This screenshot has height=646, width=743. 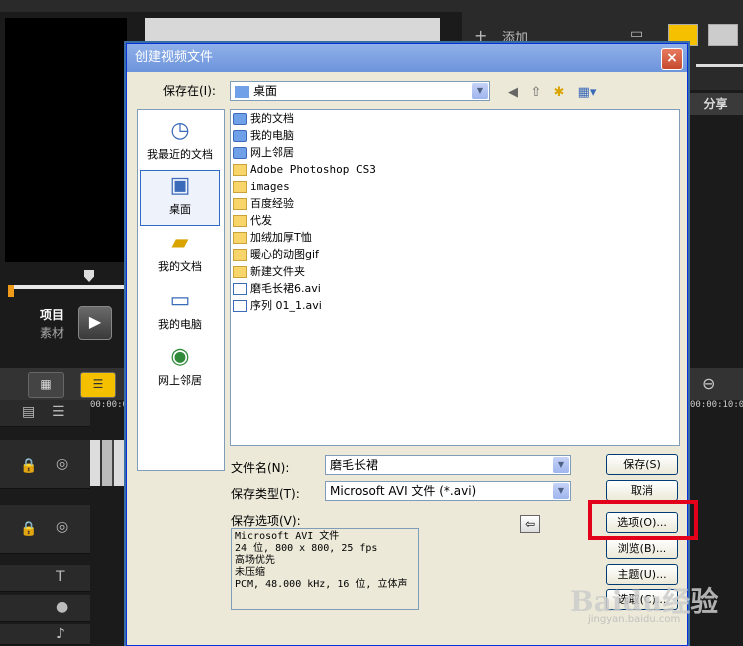 I want to click on places-bar: ◷ 我最近的文档 ▣ 桌面 ▰ 我的文档 ▭ 我的电脑 ◉ 网上邻居, so click(x=181, y=290).